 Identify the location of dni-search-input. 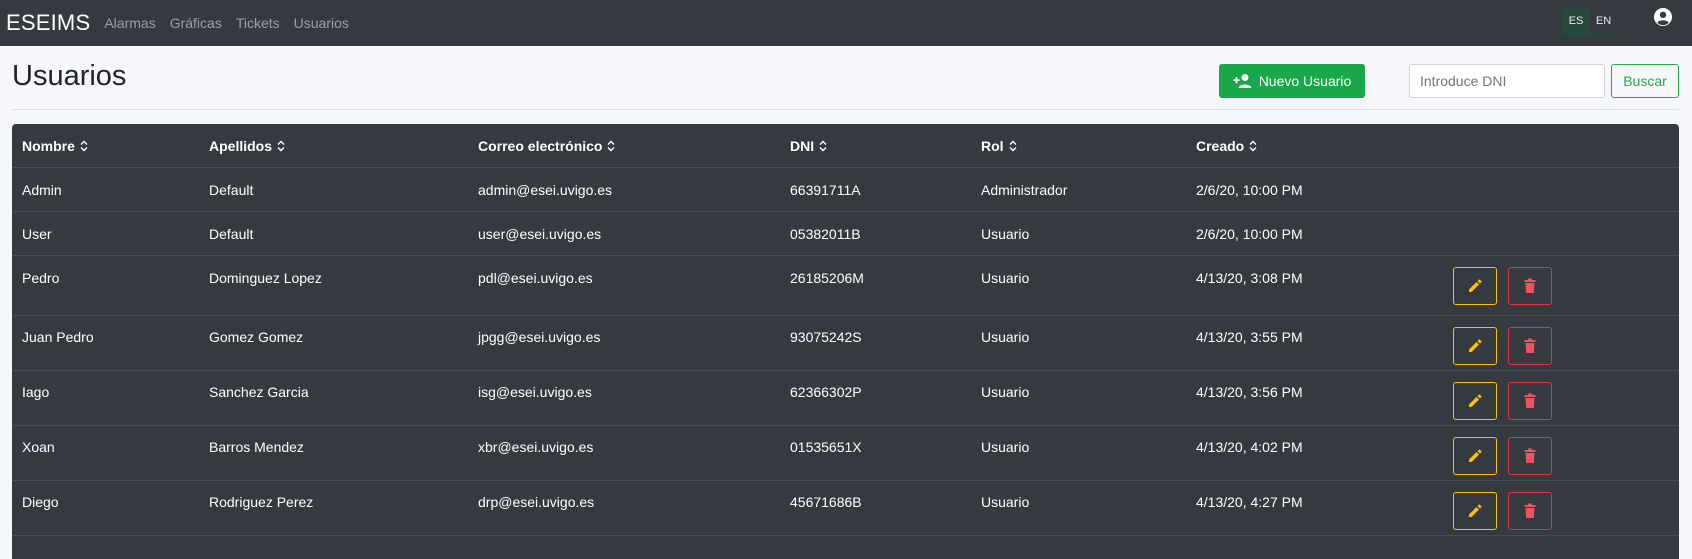
(1507, 81).